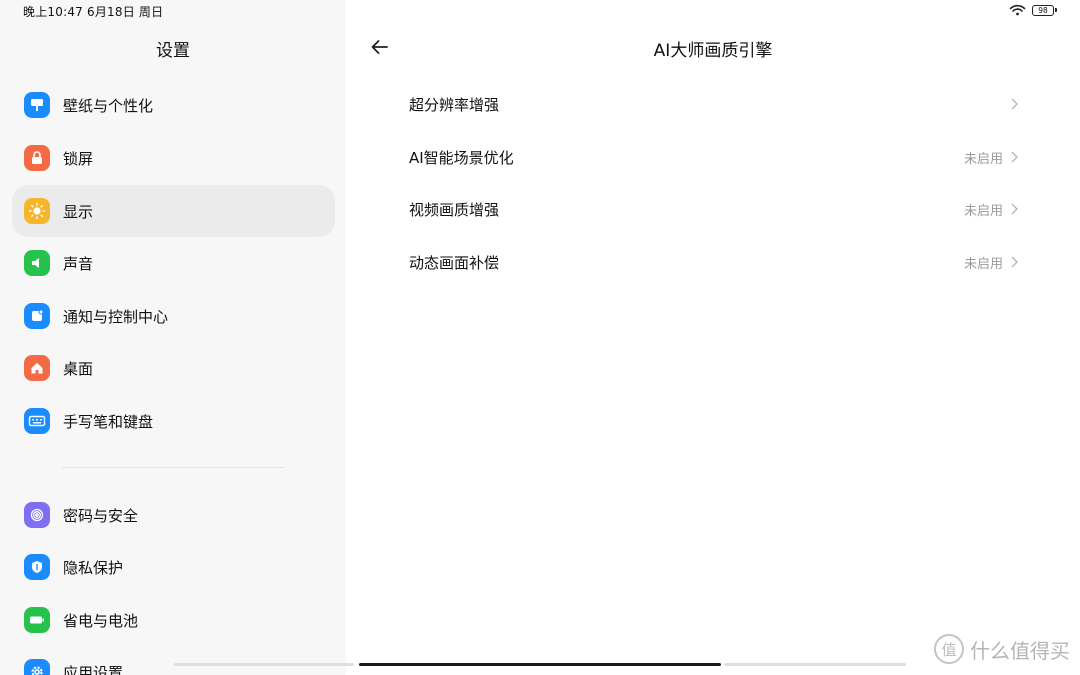  I want to click on sidebar-item-privacy: 隐私保护, so click(173, 567).